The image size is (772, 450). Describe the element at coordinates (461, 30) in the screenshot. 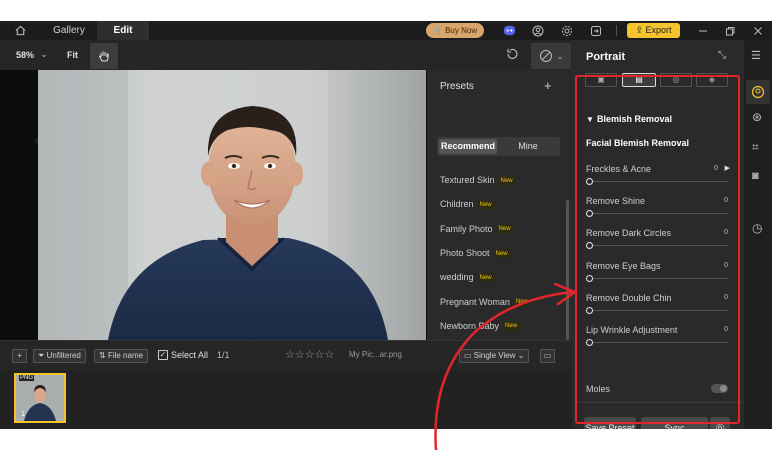

I see `buy-now-label: Buy Now` at that location.